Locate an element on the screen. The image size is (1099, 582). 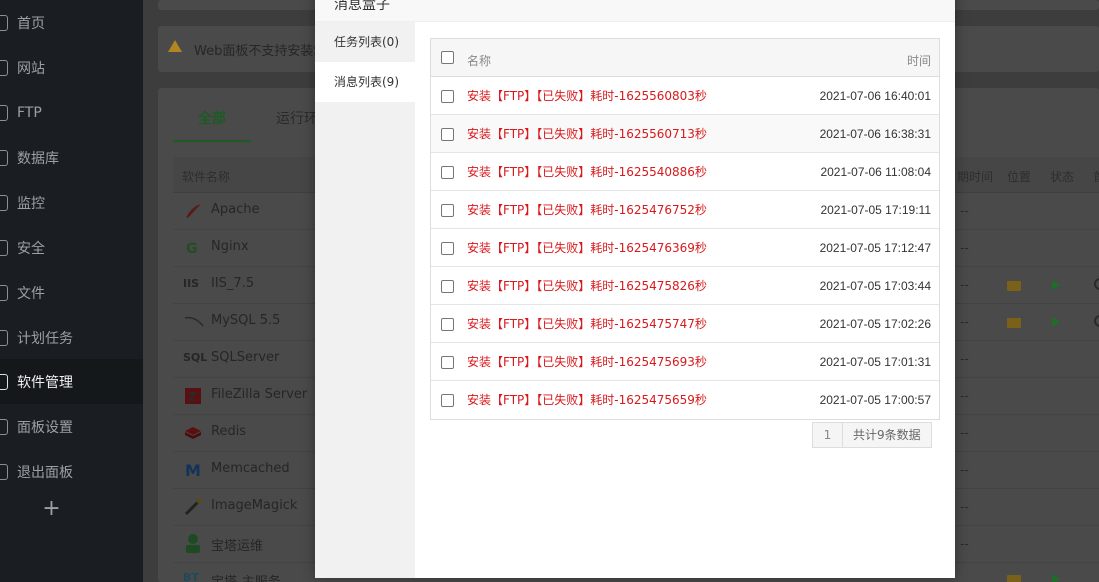
sidebar-item-logout: 退出面板 is located at coordinates (71, 471).